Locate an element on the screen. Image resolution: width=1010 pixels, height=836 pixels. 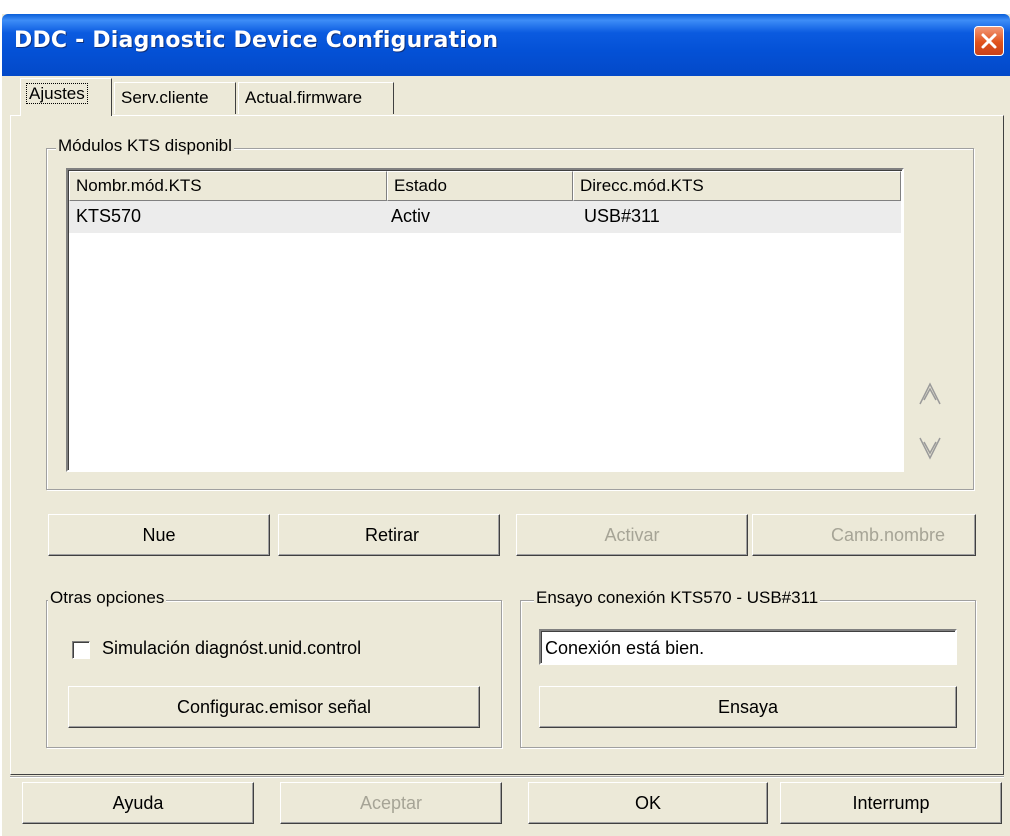
help-button: Ayuda is located at coordinates (138, 803).